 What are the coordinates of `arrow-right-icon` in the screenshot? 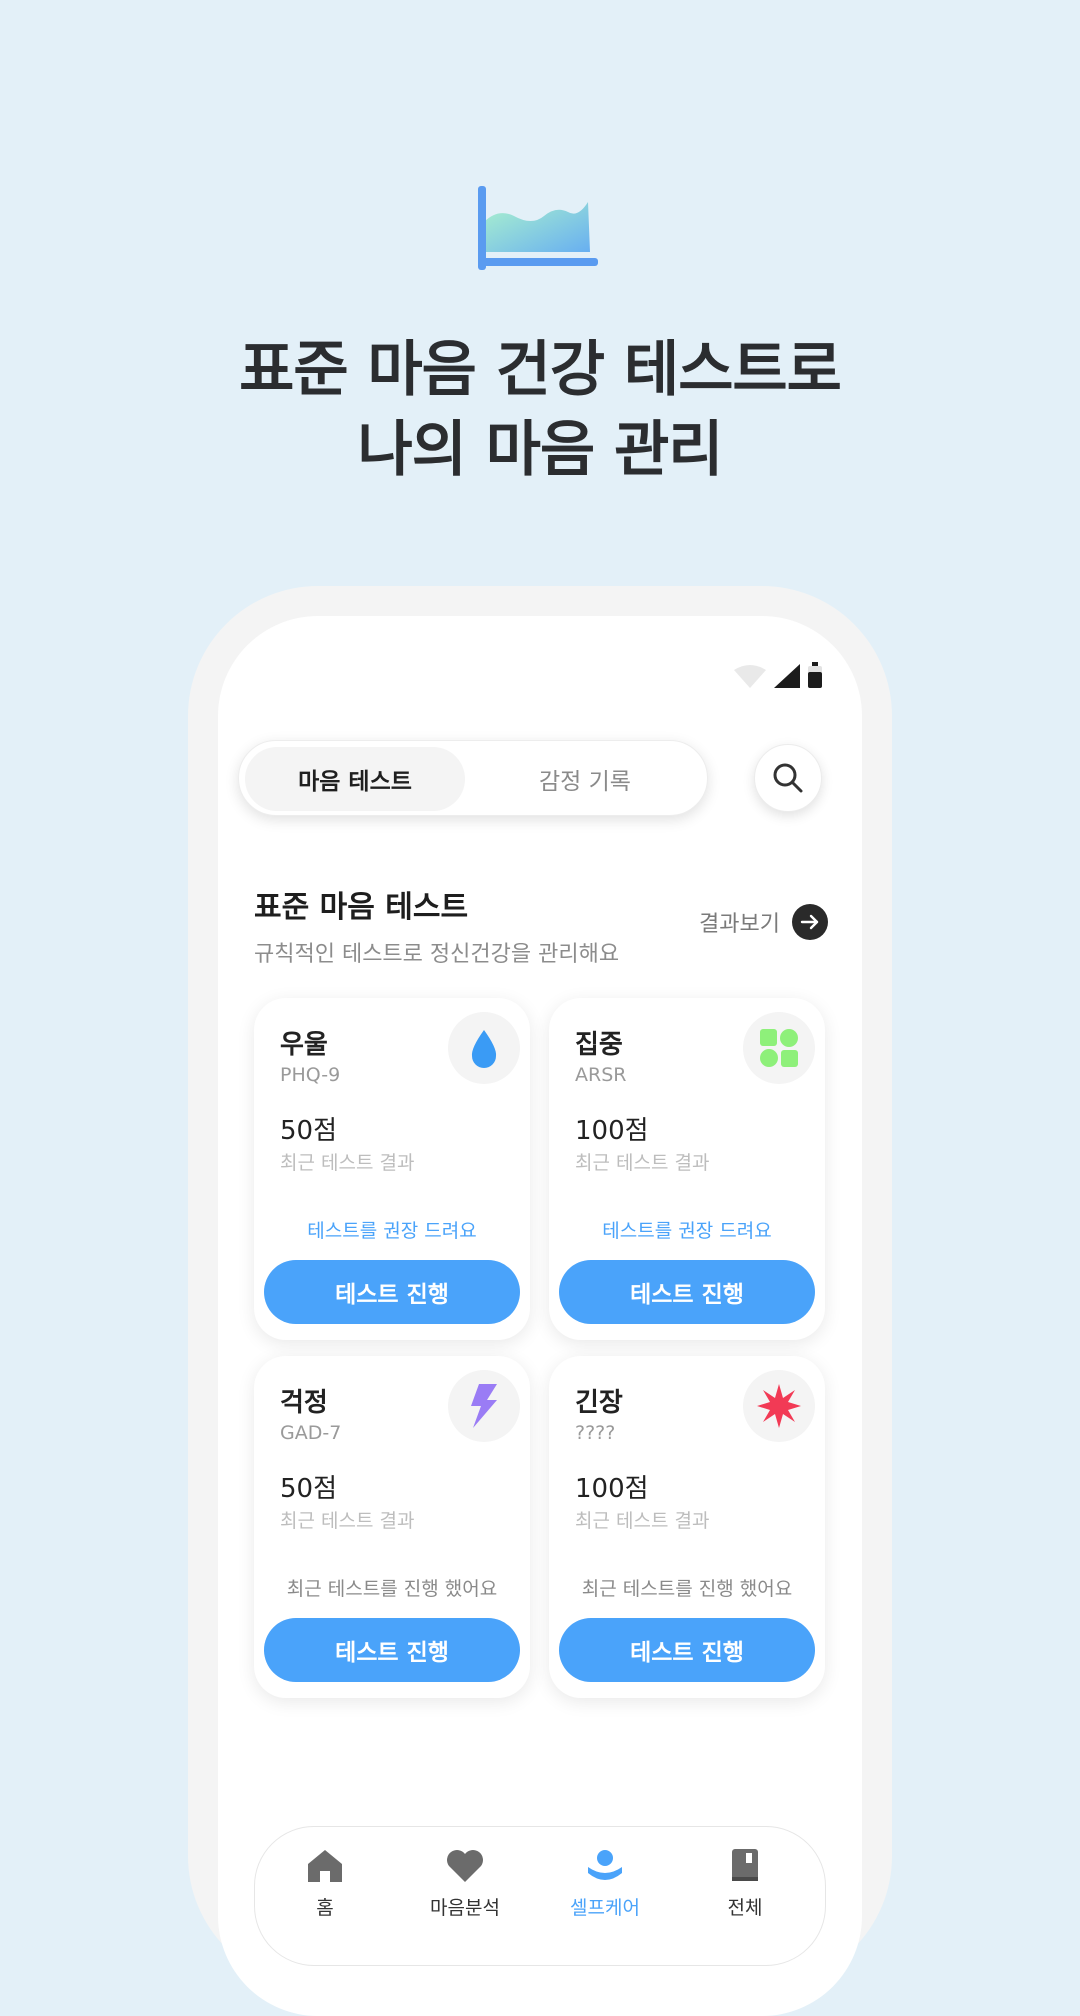 It's located at (810, 922).